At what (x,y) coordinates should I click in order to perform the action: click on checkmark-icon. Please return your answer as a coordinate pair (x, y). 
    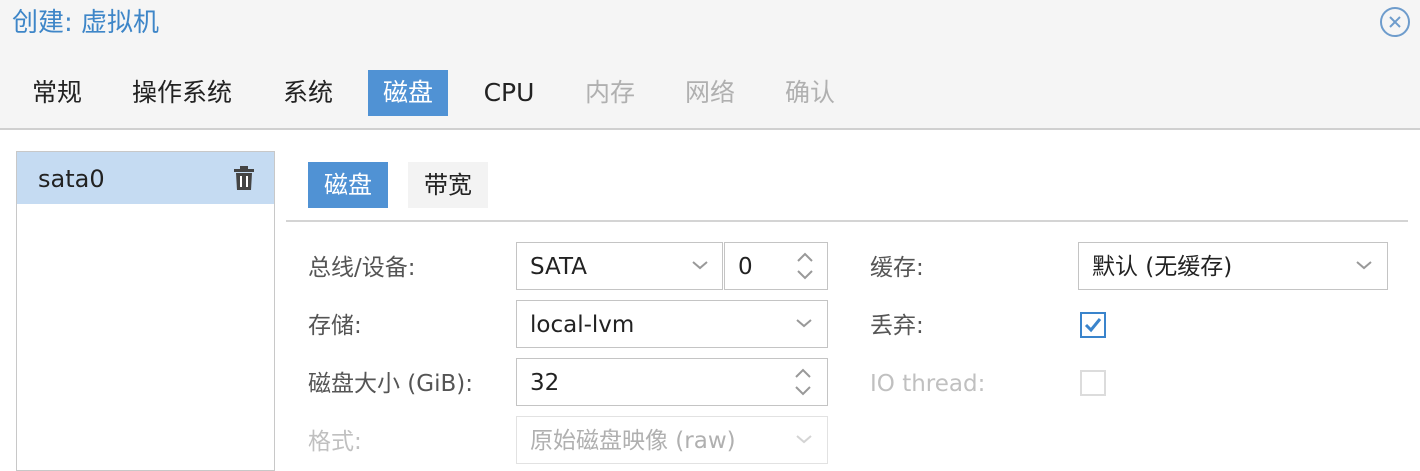
    Looking at the image, I should click on (1093, 325).